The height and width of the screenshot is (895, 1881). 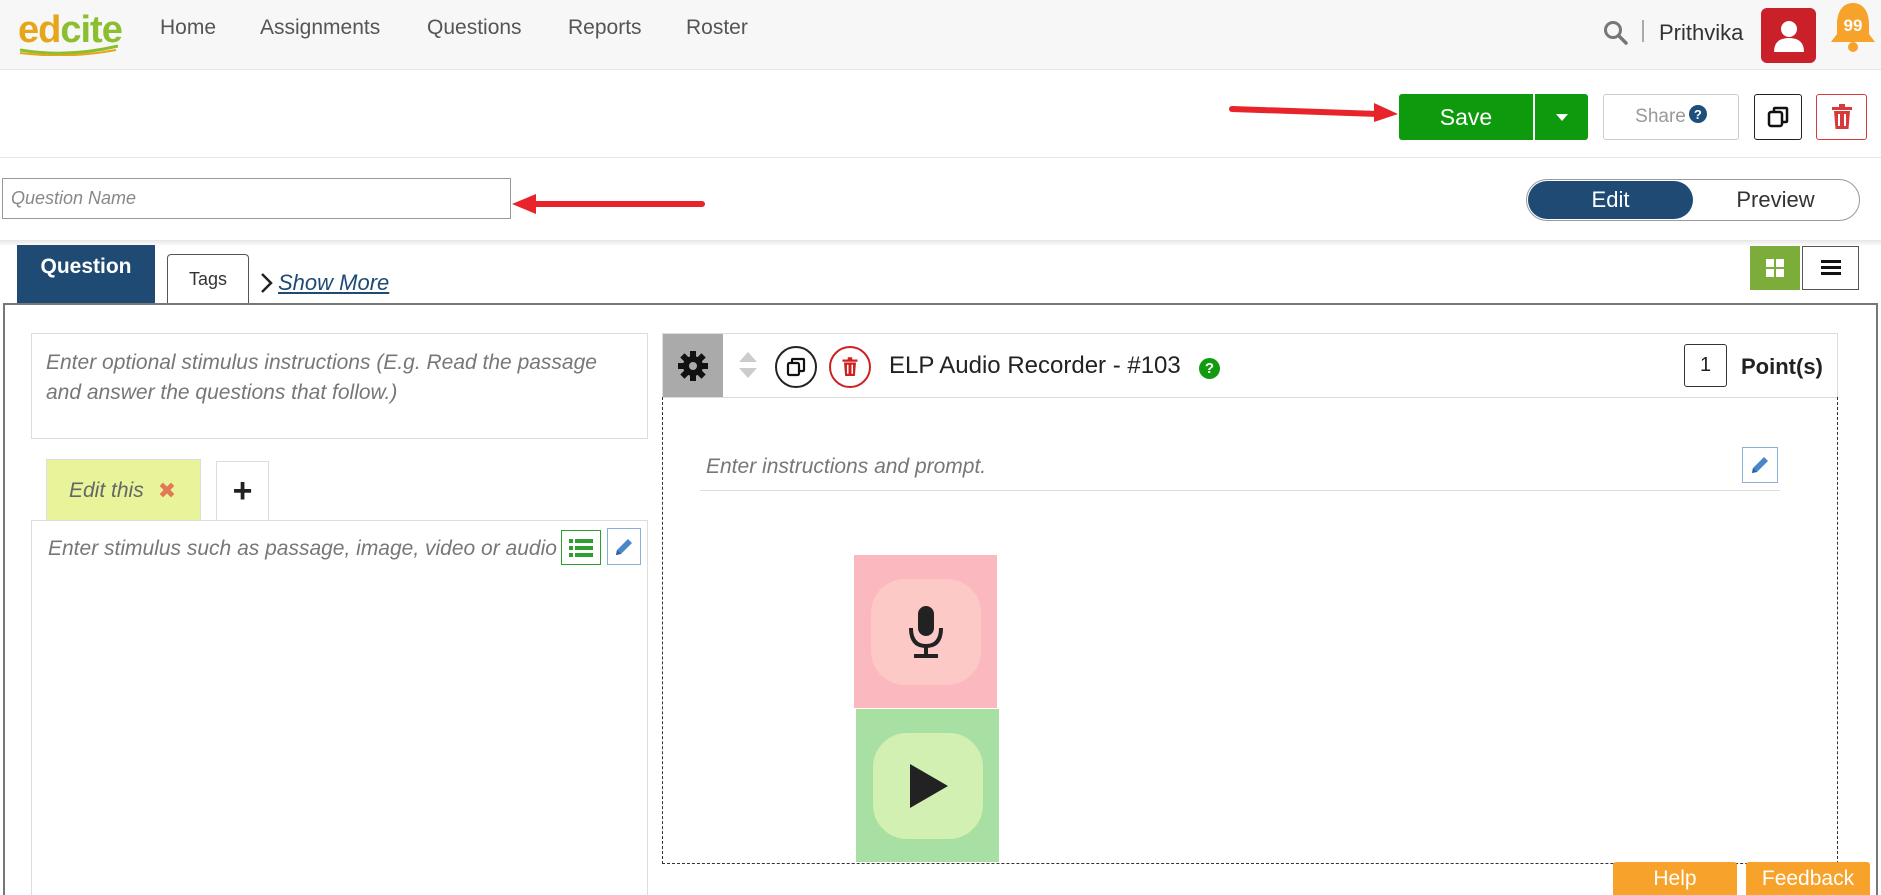 I want to click on user-avatar-icon, so click(x=1788, y=36).